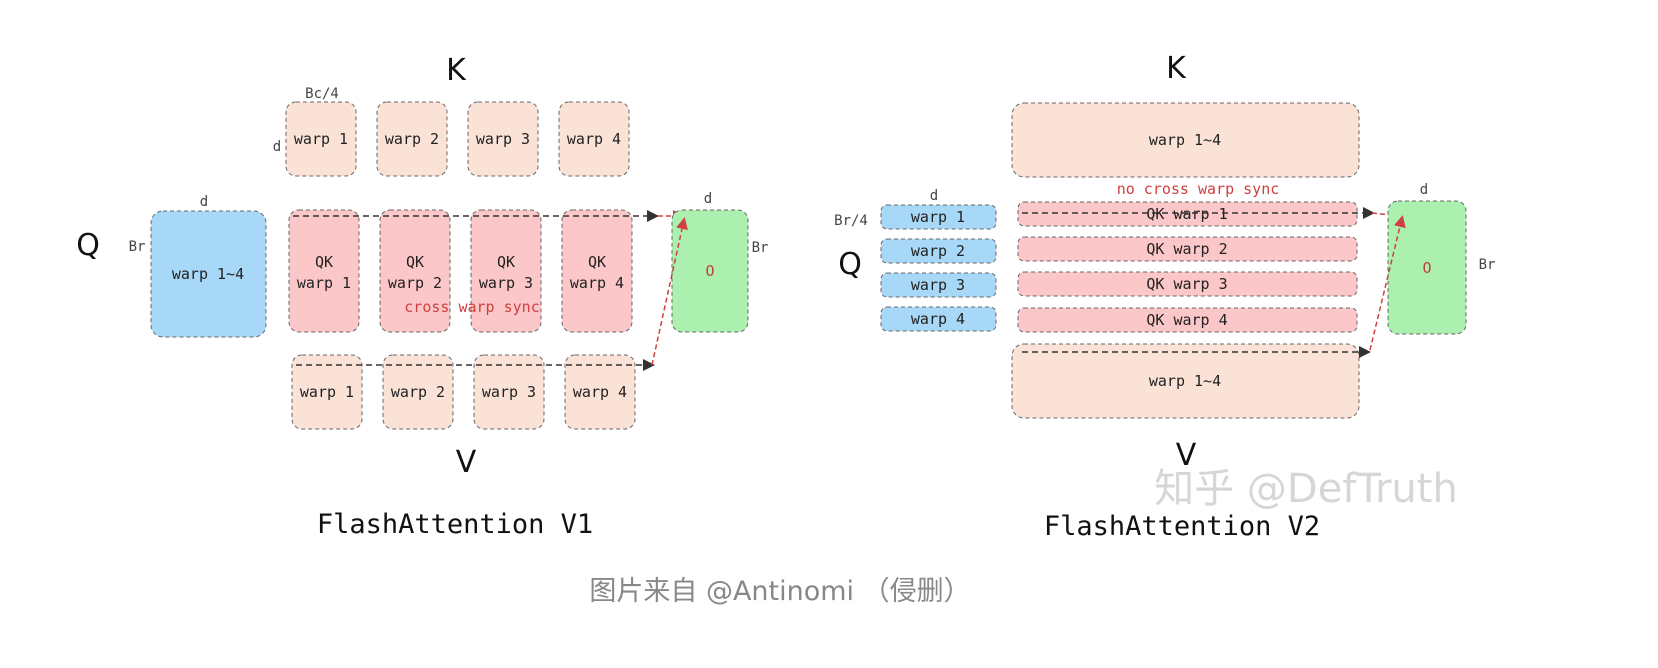  I want to click on v1-qk-1-top: QK, so click(324, 262).